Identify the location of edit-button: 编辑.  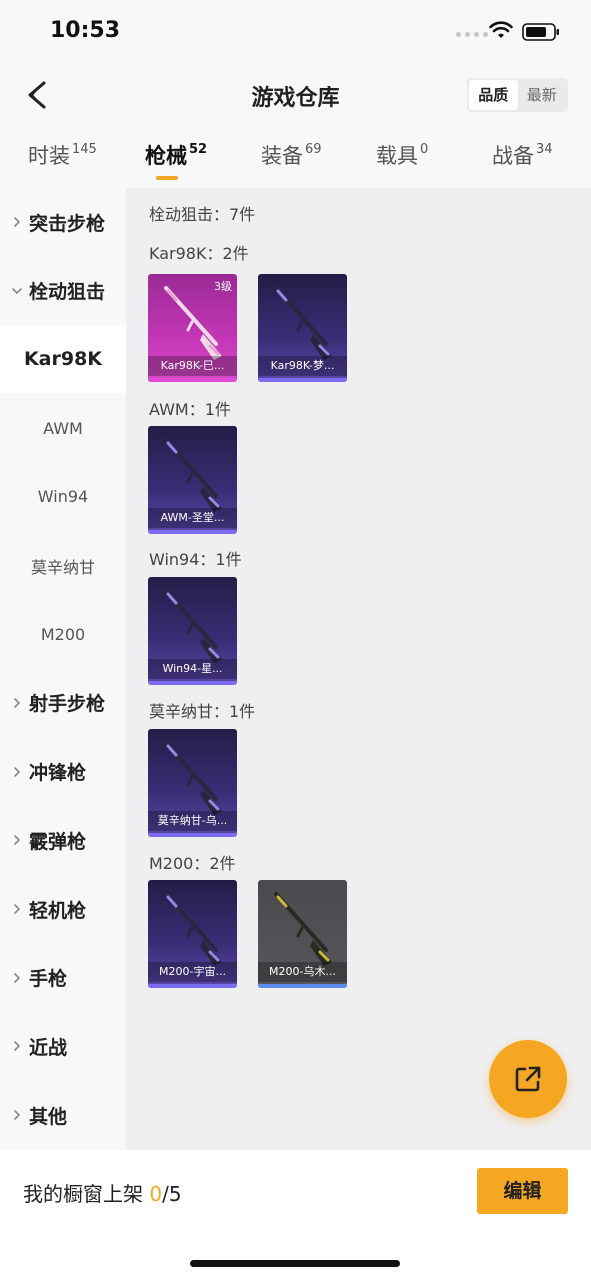
(522, 1191).